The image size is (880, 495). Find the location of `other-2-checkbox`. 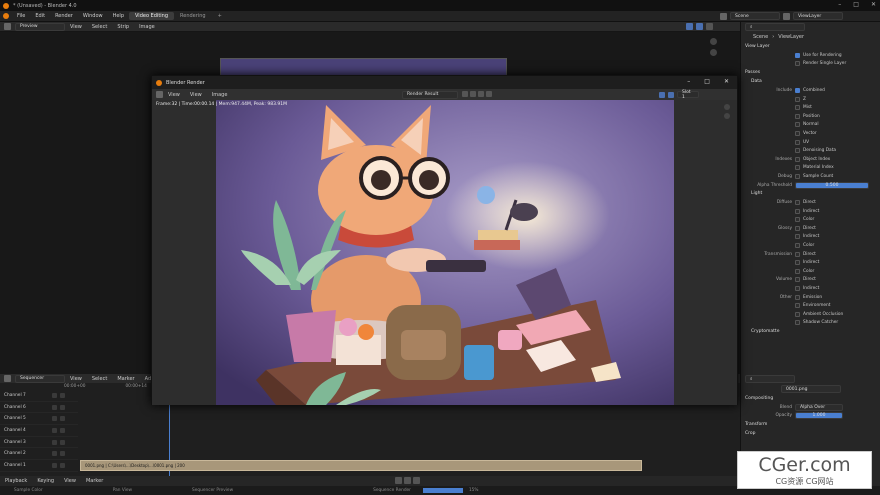

other-2-checkbox is located at coordinates (797, 314).